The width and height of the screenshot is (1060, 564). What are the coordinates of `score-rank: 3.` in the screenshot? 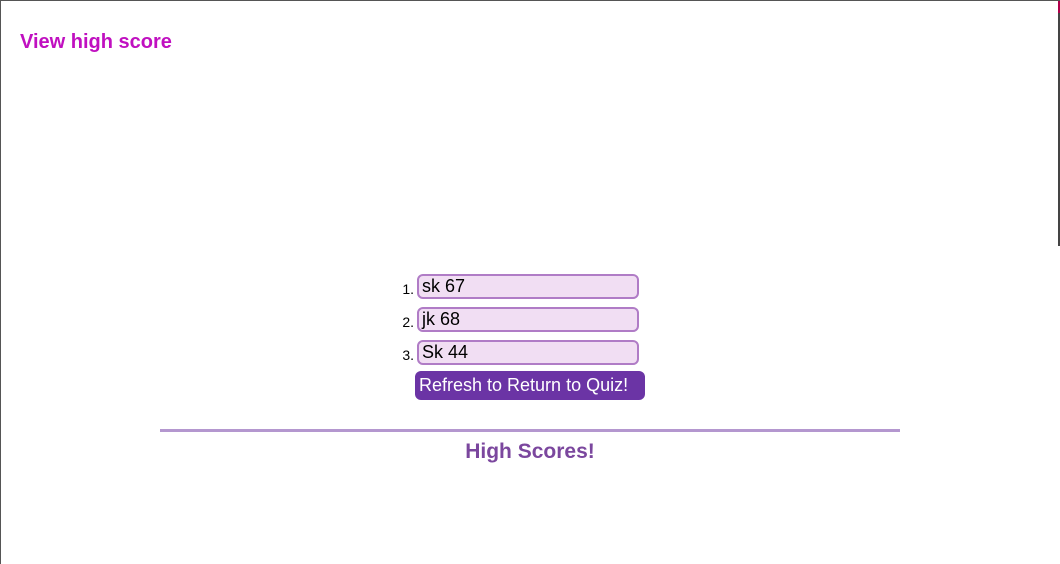 It's located at (408, 354).